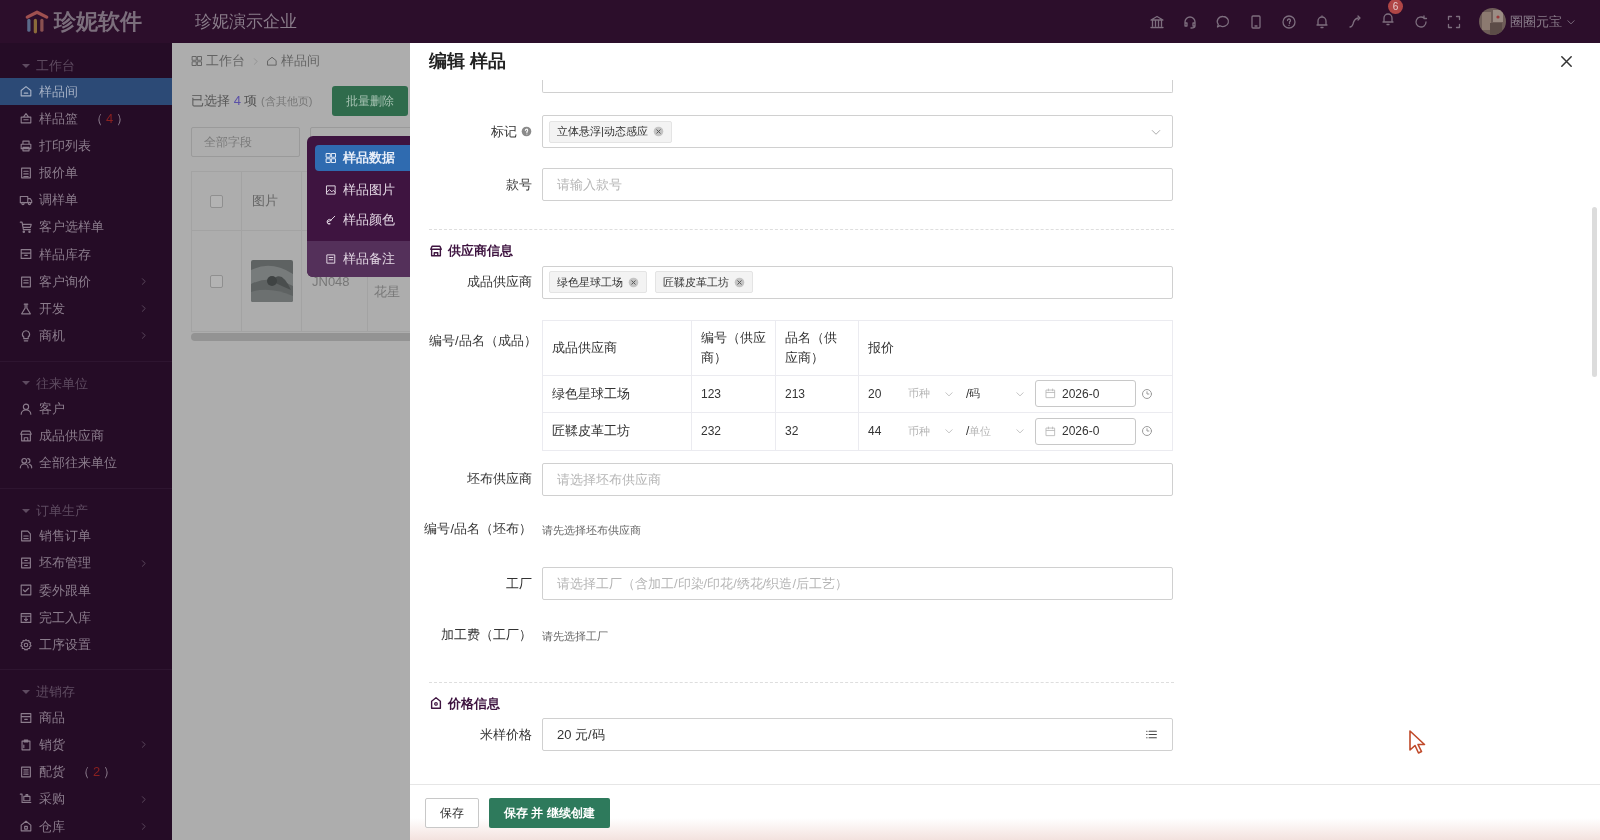 The image size is (1600, 840). I want to click on input-field, so click(857, 86).